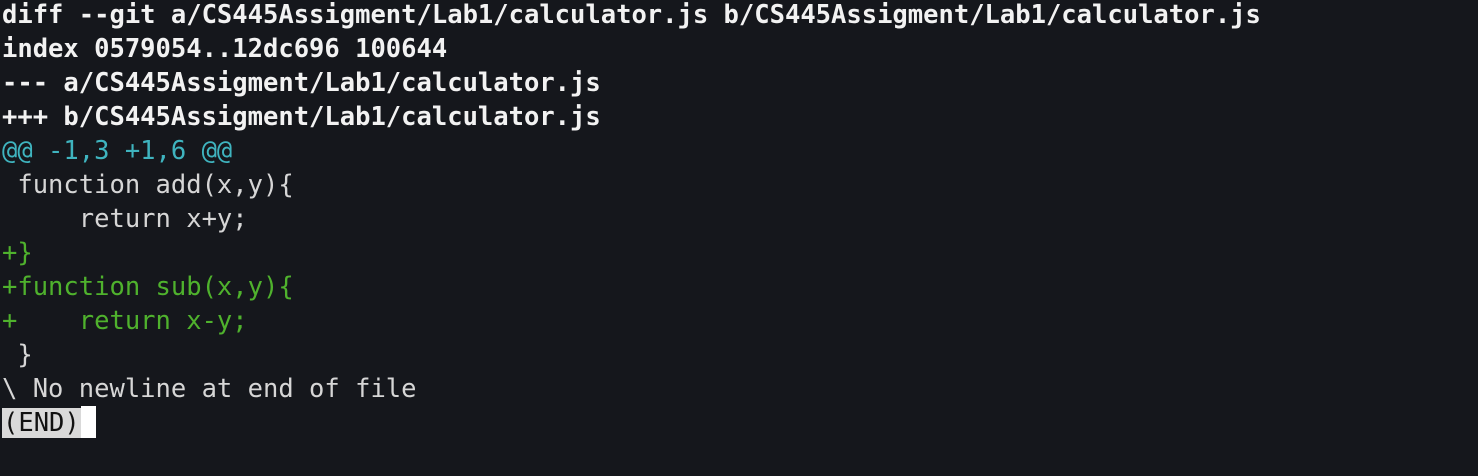 Image resolution: width=1478 pixels, height=476 pixels. What do you see at coordinates (41, 423) in the screenshot?
I see `pager-status: (END)` at bounding box center [41, 423].